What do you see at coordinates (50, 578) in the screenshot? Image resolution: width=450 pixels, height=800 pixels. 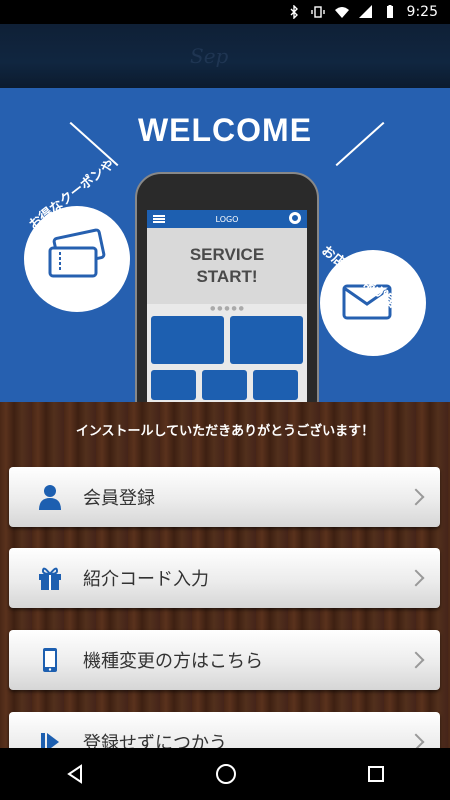 I see `gift-icon` at bounding box center [50, 578].